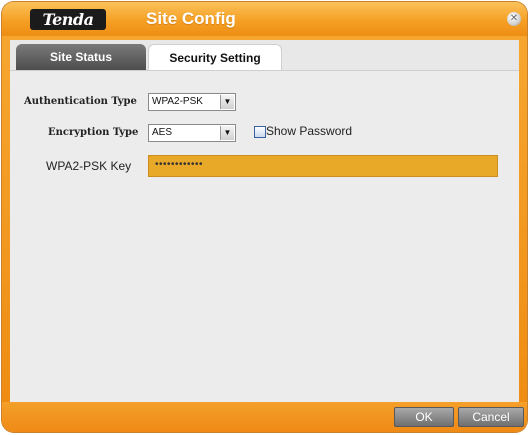  I want to click on wpa2-psk-key-value: ••••••••••••, so click(179, 164).